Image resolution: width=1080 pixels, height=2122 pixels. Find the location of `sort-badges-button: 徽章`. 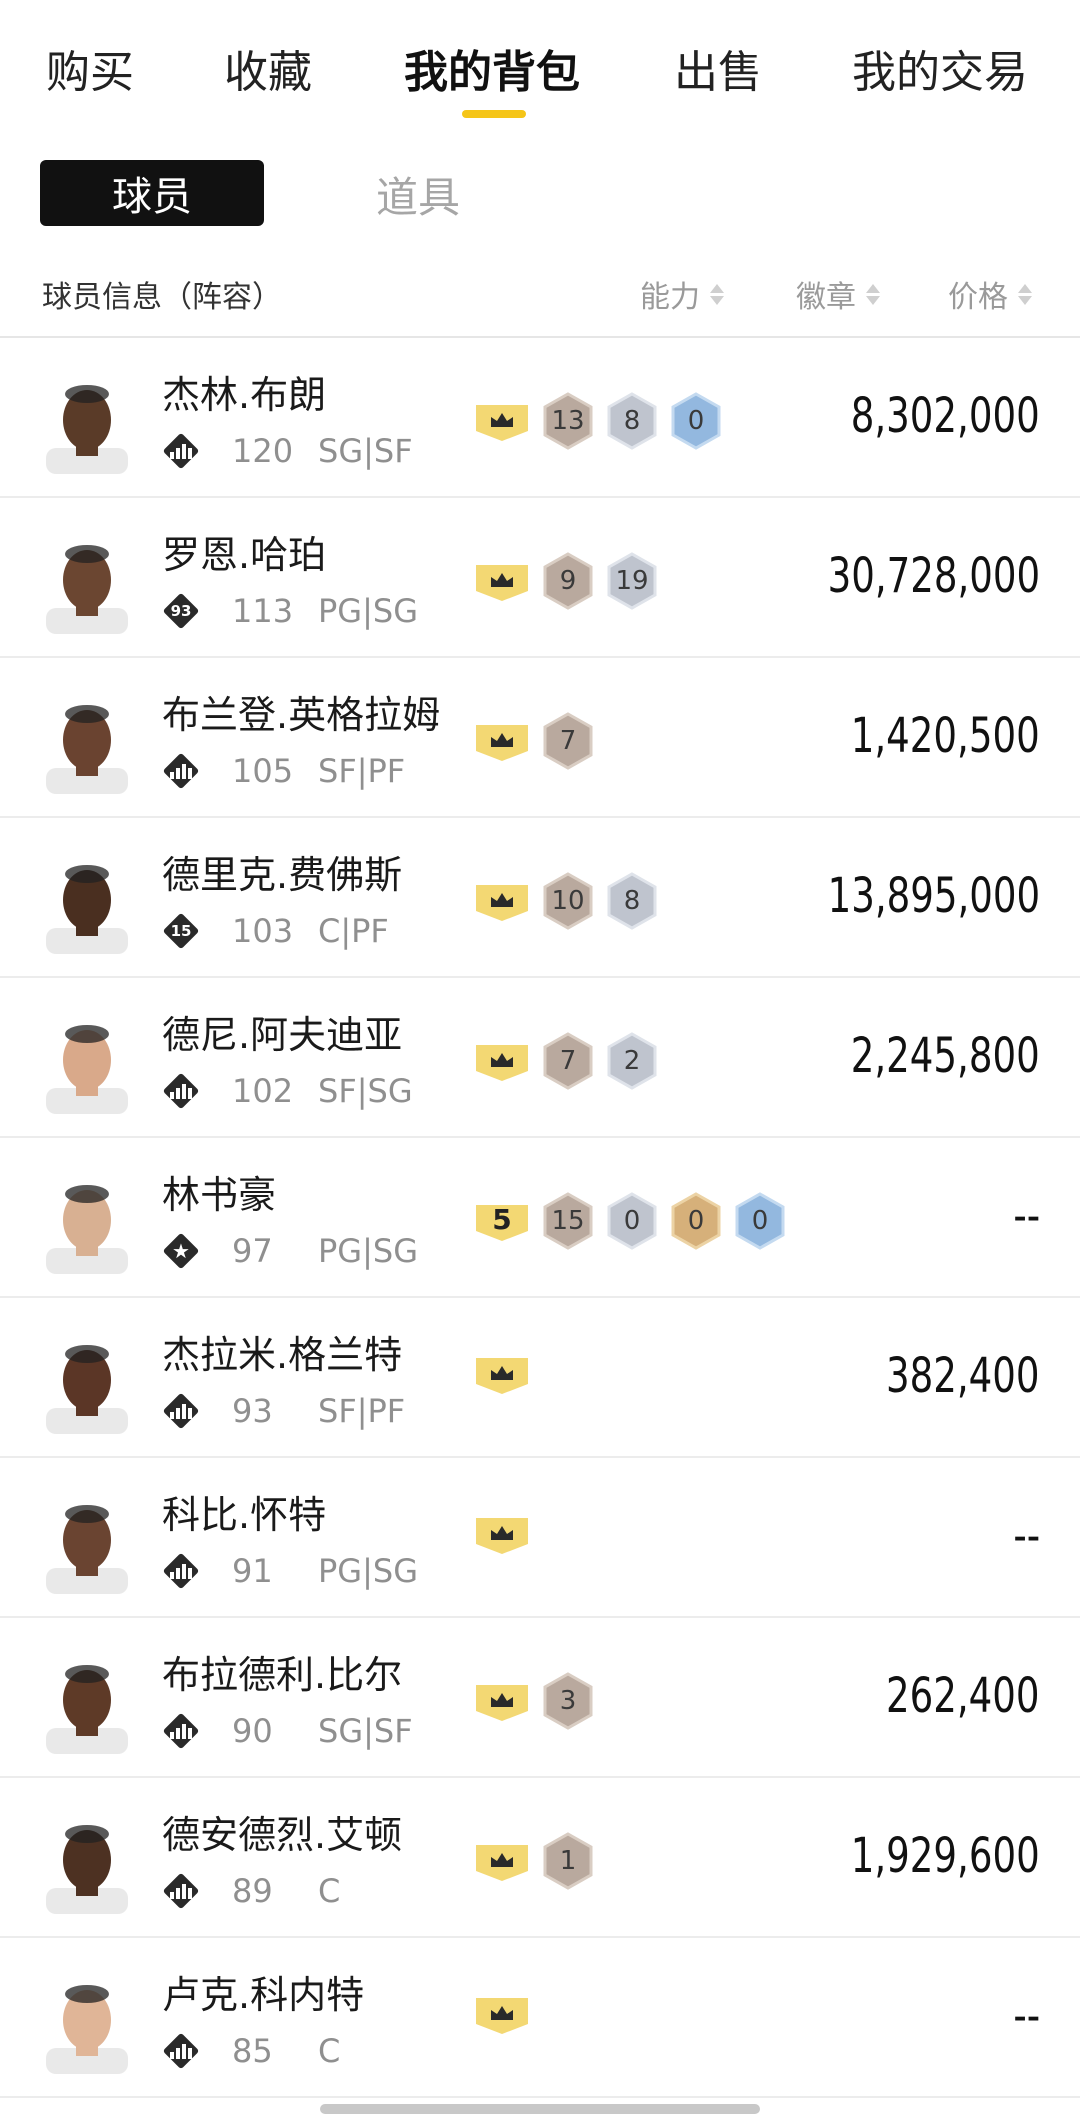

sort-badges-button: 徽章 is located at coordinates (838, 294).